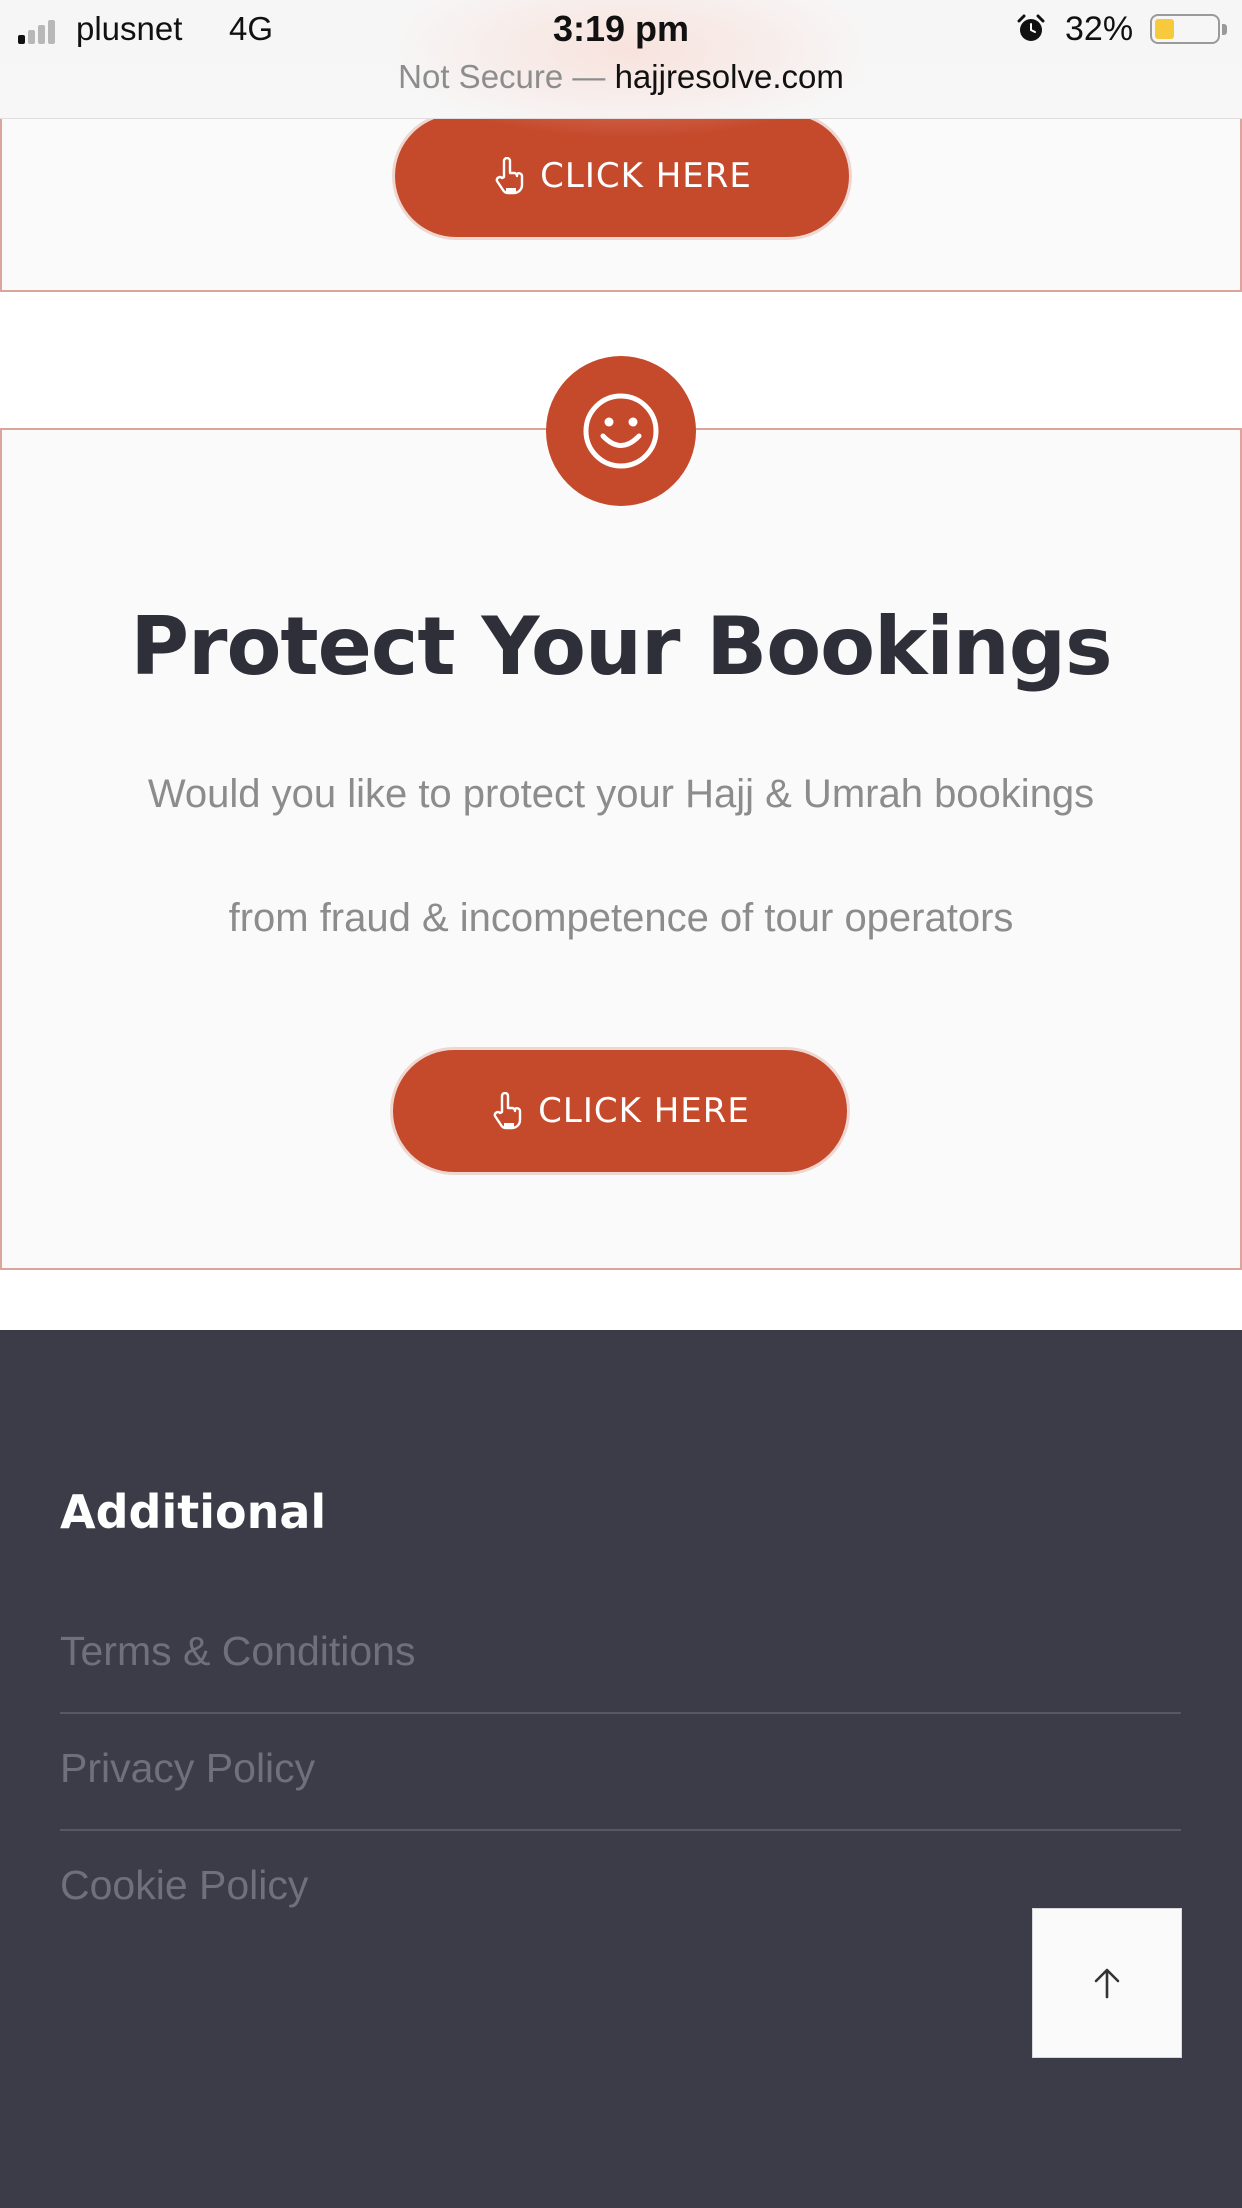 The width and height of the screenshot is (1242, 2208). I want to click on click-here-label: CLICK HERE, so click(644, 1111).